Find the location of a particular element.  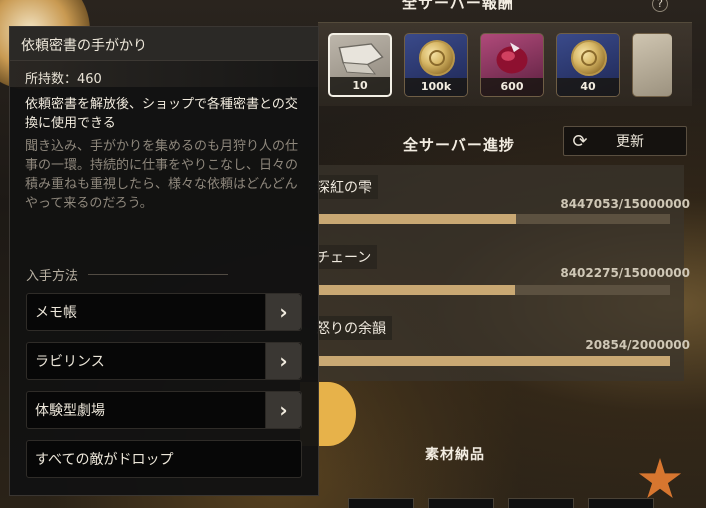

progress-item-name: 深紅の雫 is located at coordinates (344, 187).